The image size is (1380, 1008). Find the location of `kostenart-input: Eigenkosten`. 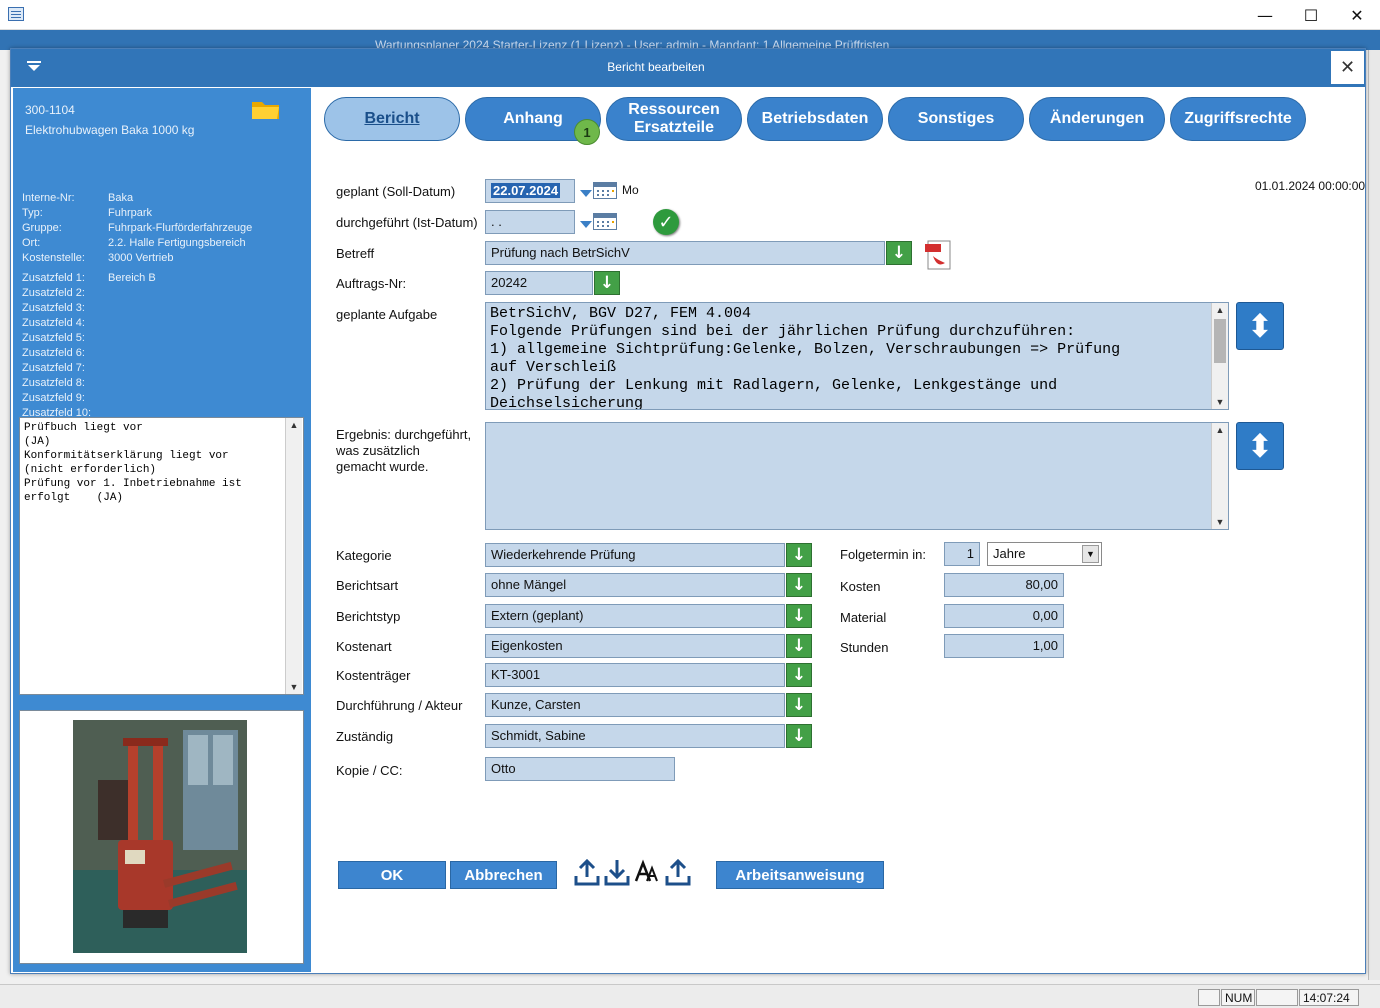

kostenart-input: Eigenkosten is located at coordinates (635, 646).